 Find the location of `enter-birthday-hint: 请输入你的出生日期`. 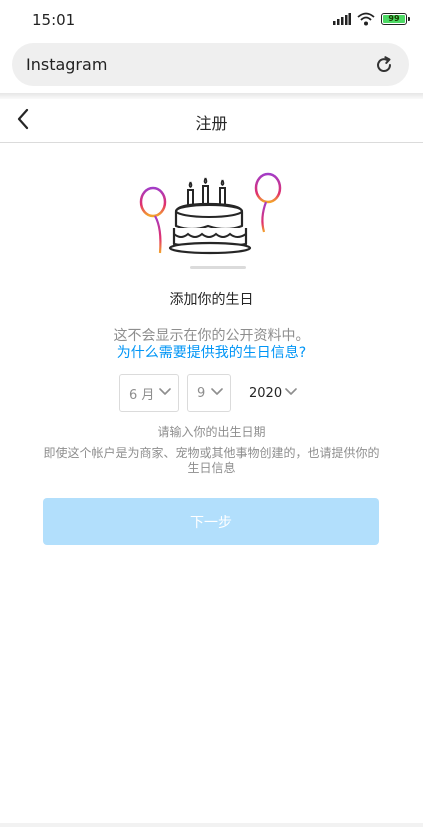

enter-birthday-hint: 请输入你的出生日期 is located at coordinates (211, 432).